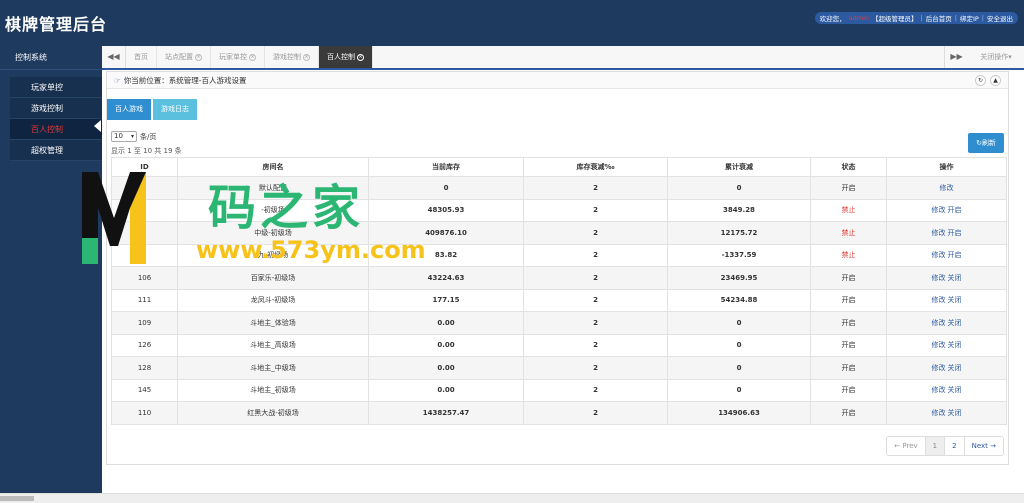  What do you see at coordinates (969, 18) in the screenshot?
I see `bind-ip-link: 绑定IP` at bounding box center [969, 18].